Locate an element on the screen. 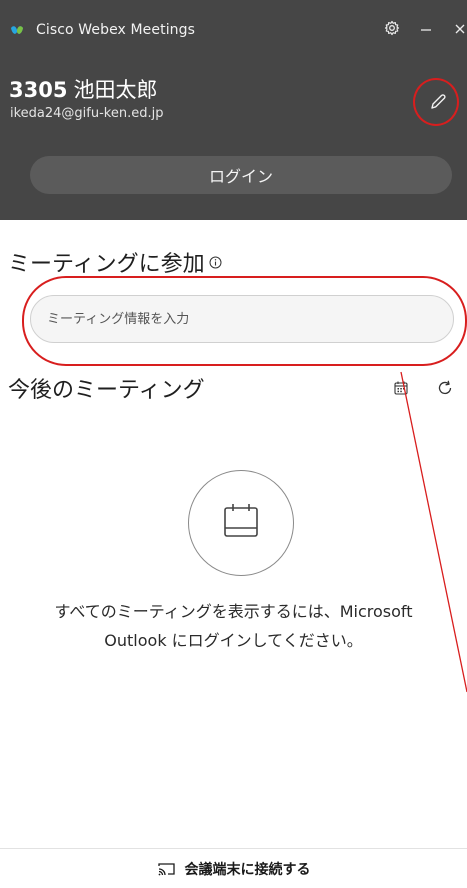 This screenshot has height=888, width=467. login-button: ログイン is located at coordinates (241, 175).